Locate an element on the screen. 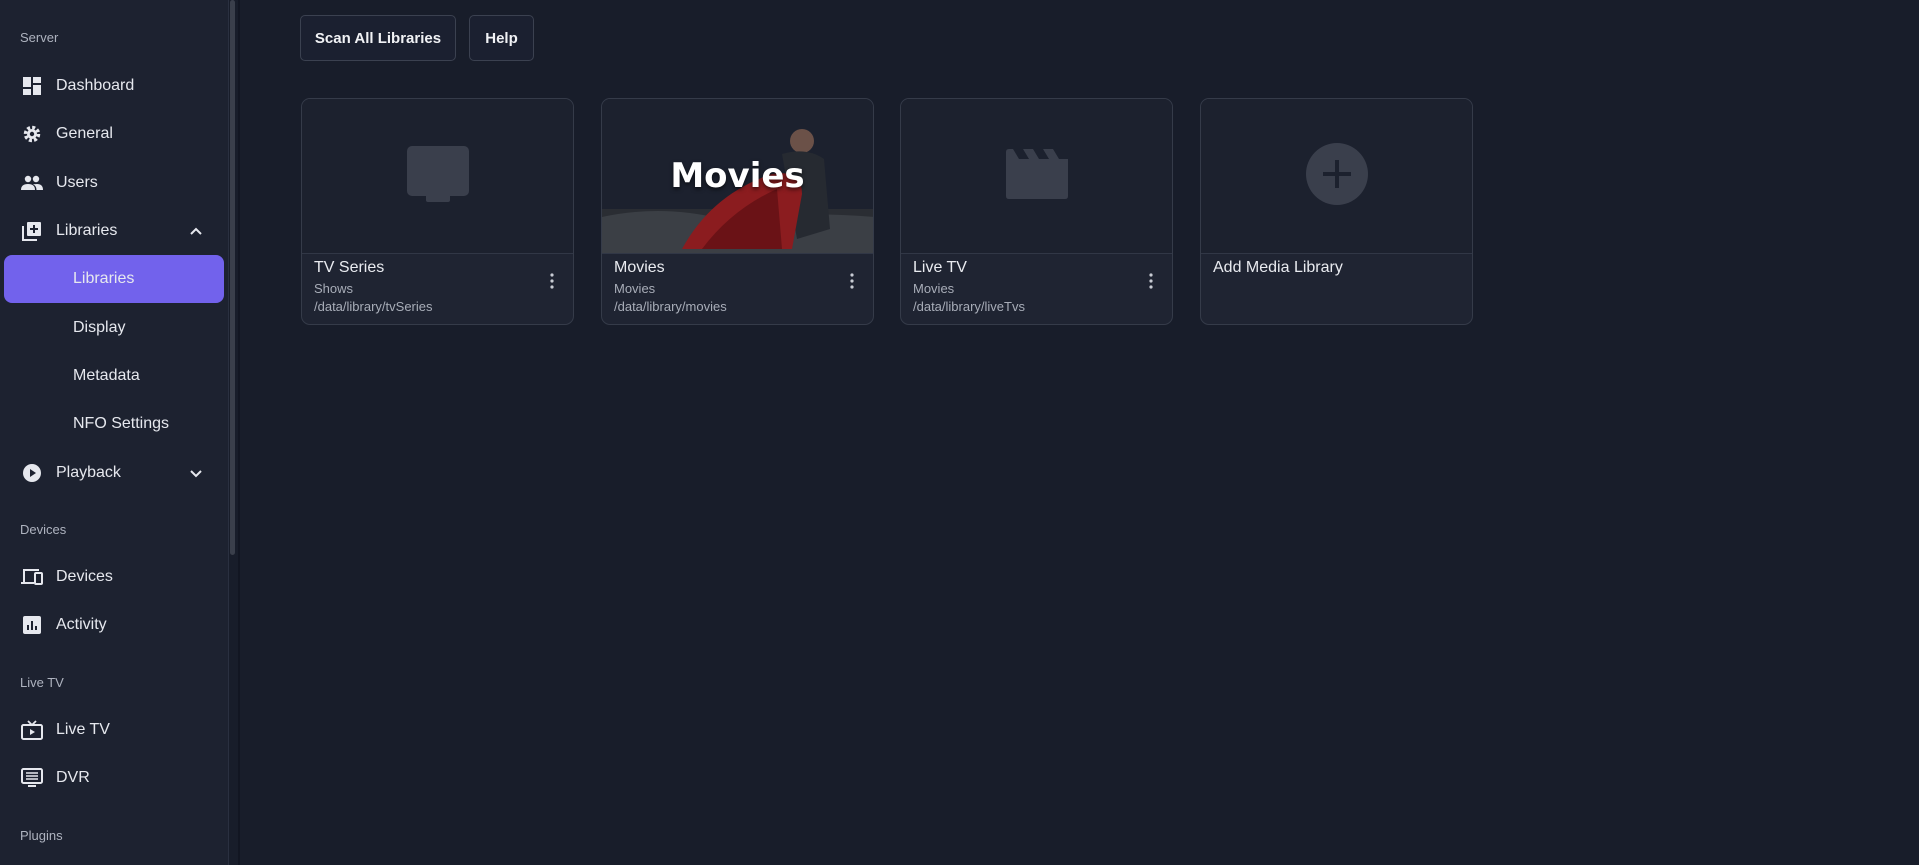  sidebar-subitem-display: Display is located at coordinates (114, 328).